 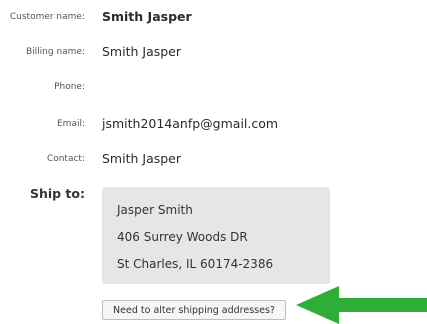 I want to click on address-line-street: 406 Surrey Woods DR, so click(x=182, y=237).